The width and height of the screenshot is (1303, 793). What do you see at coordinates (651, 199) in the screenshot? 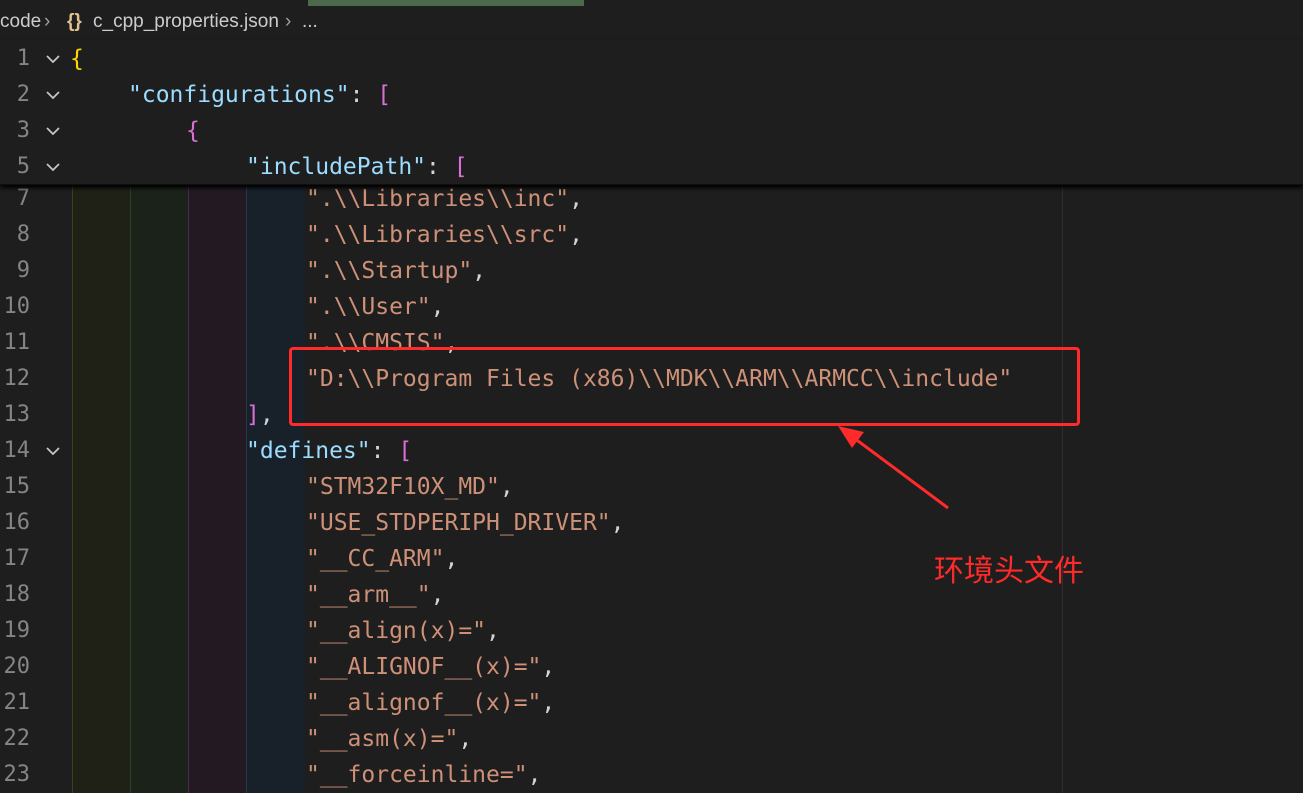
I see `code-line: 7 ".\\Libraries\\inc",` at bounding box center [651, 199].